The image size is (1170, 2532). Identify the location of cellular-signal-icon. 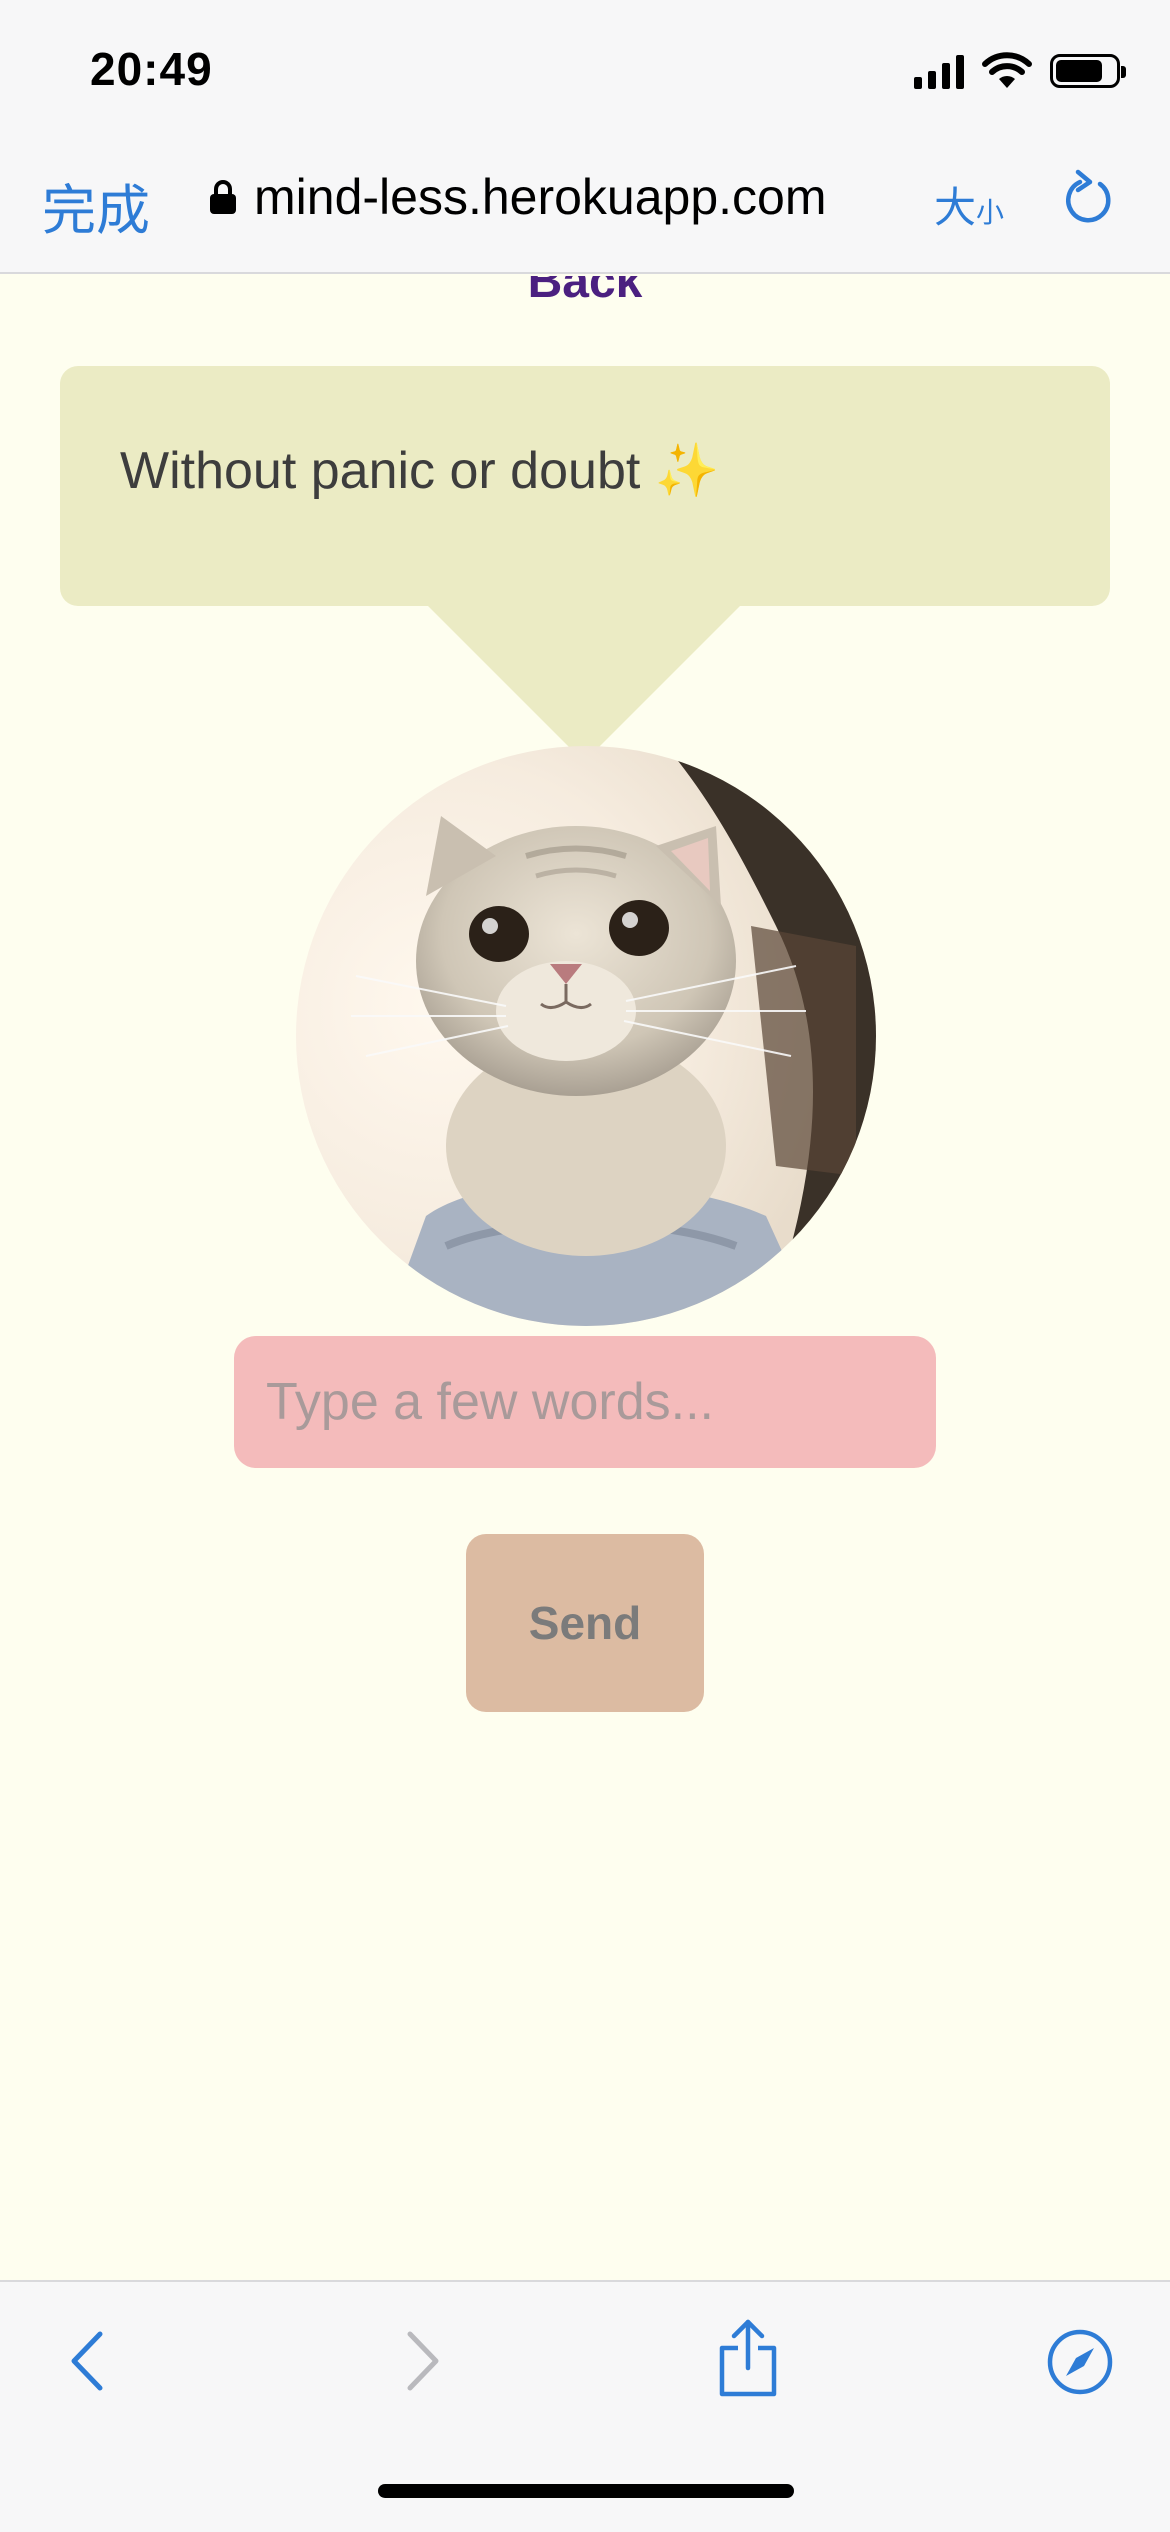
(939, 71).